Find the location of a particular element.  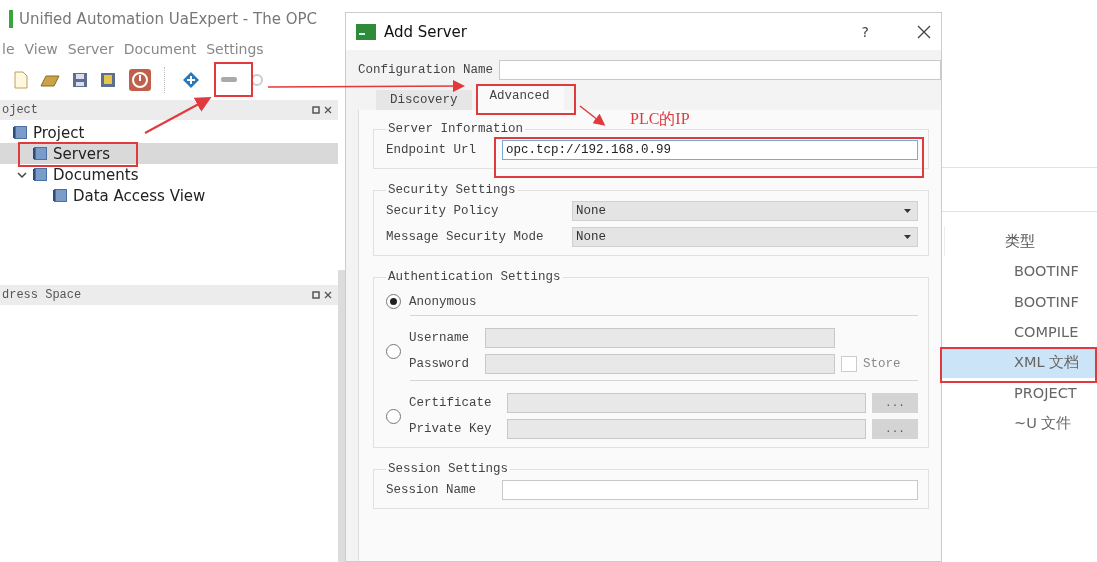

annotation-note: PLC的IP is located at coordinates (660, 119).